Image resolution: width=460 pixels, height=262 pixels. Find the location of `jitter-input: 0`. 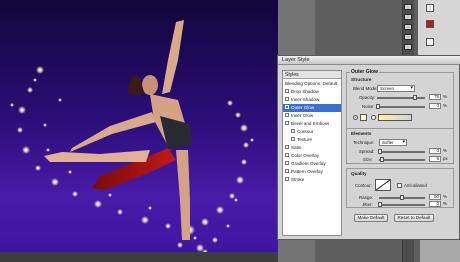

jitter-input: 0 is located at coordinates (435, 204).